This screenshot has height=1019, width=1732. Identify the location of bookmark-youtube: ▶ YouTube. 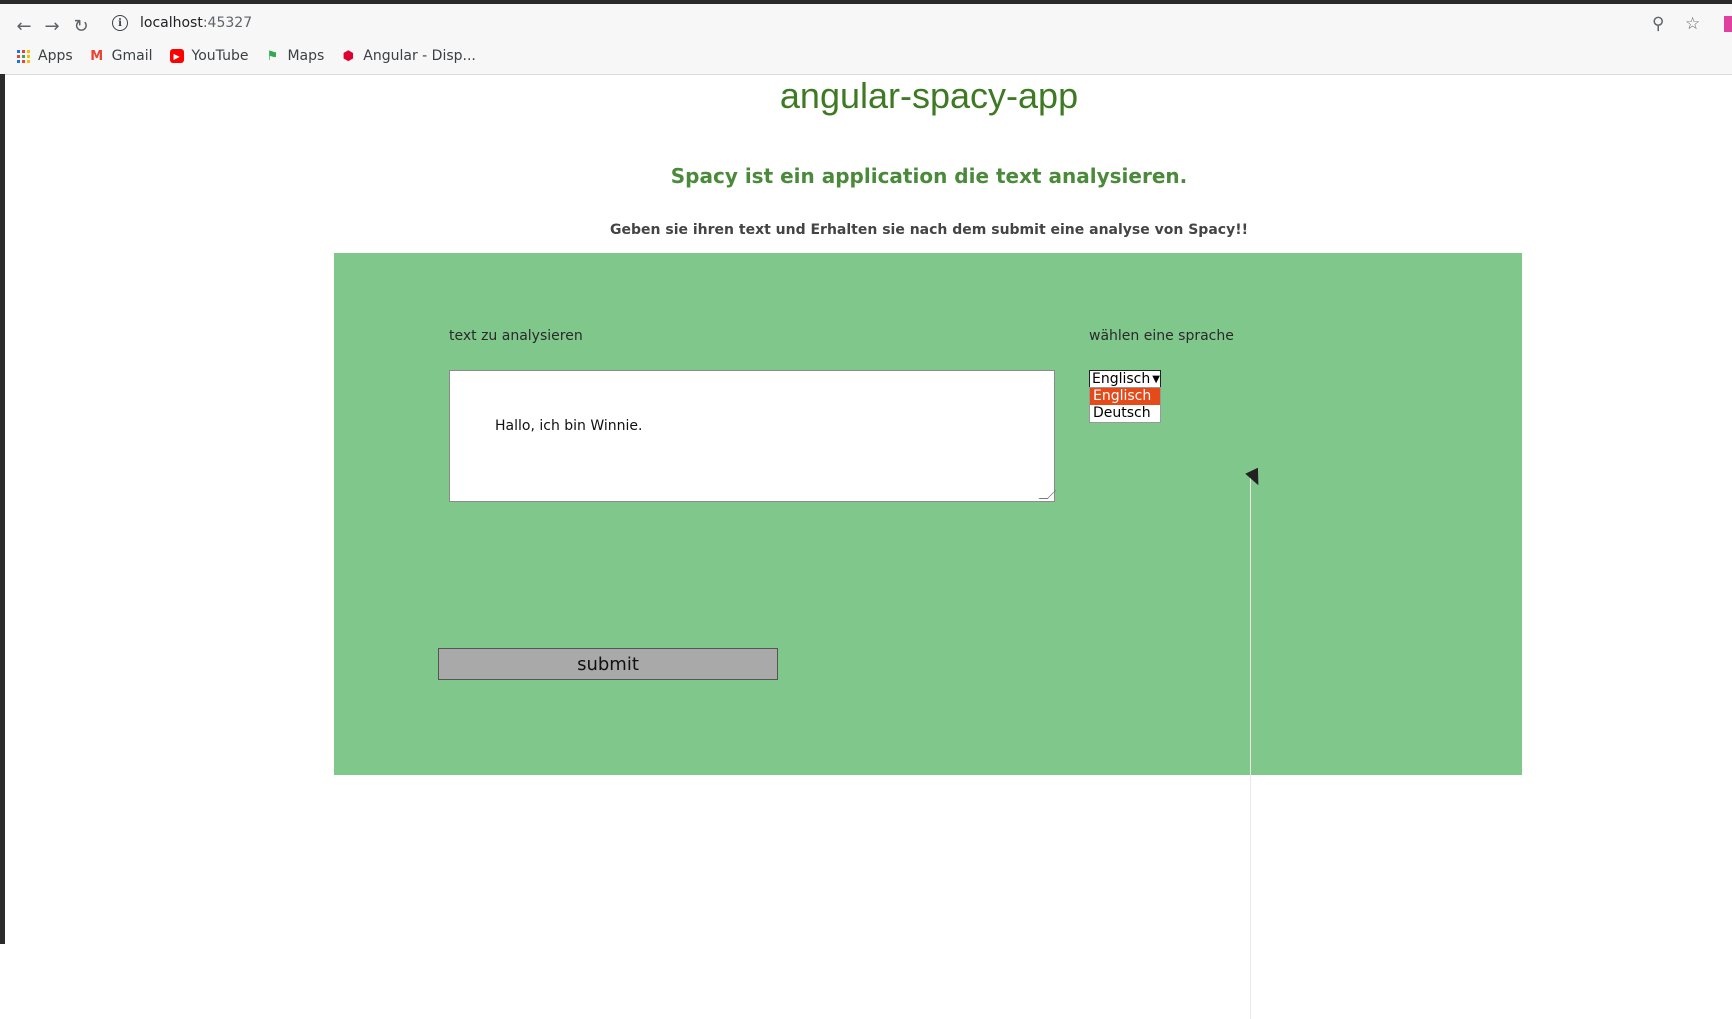
(209, 56).